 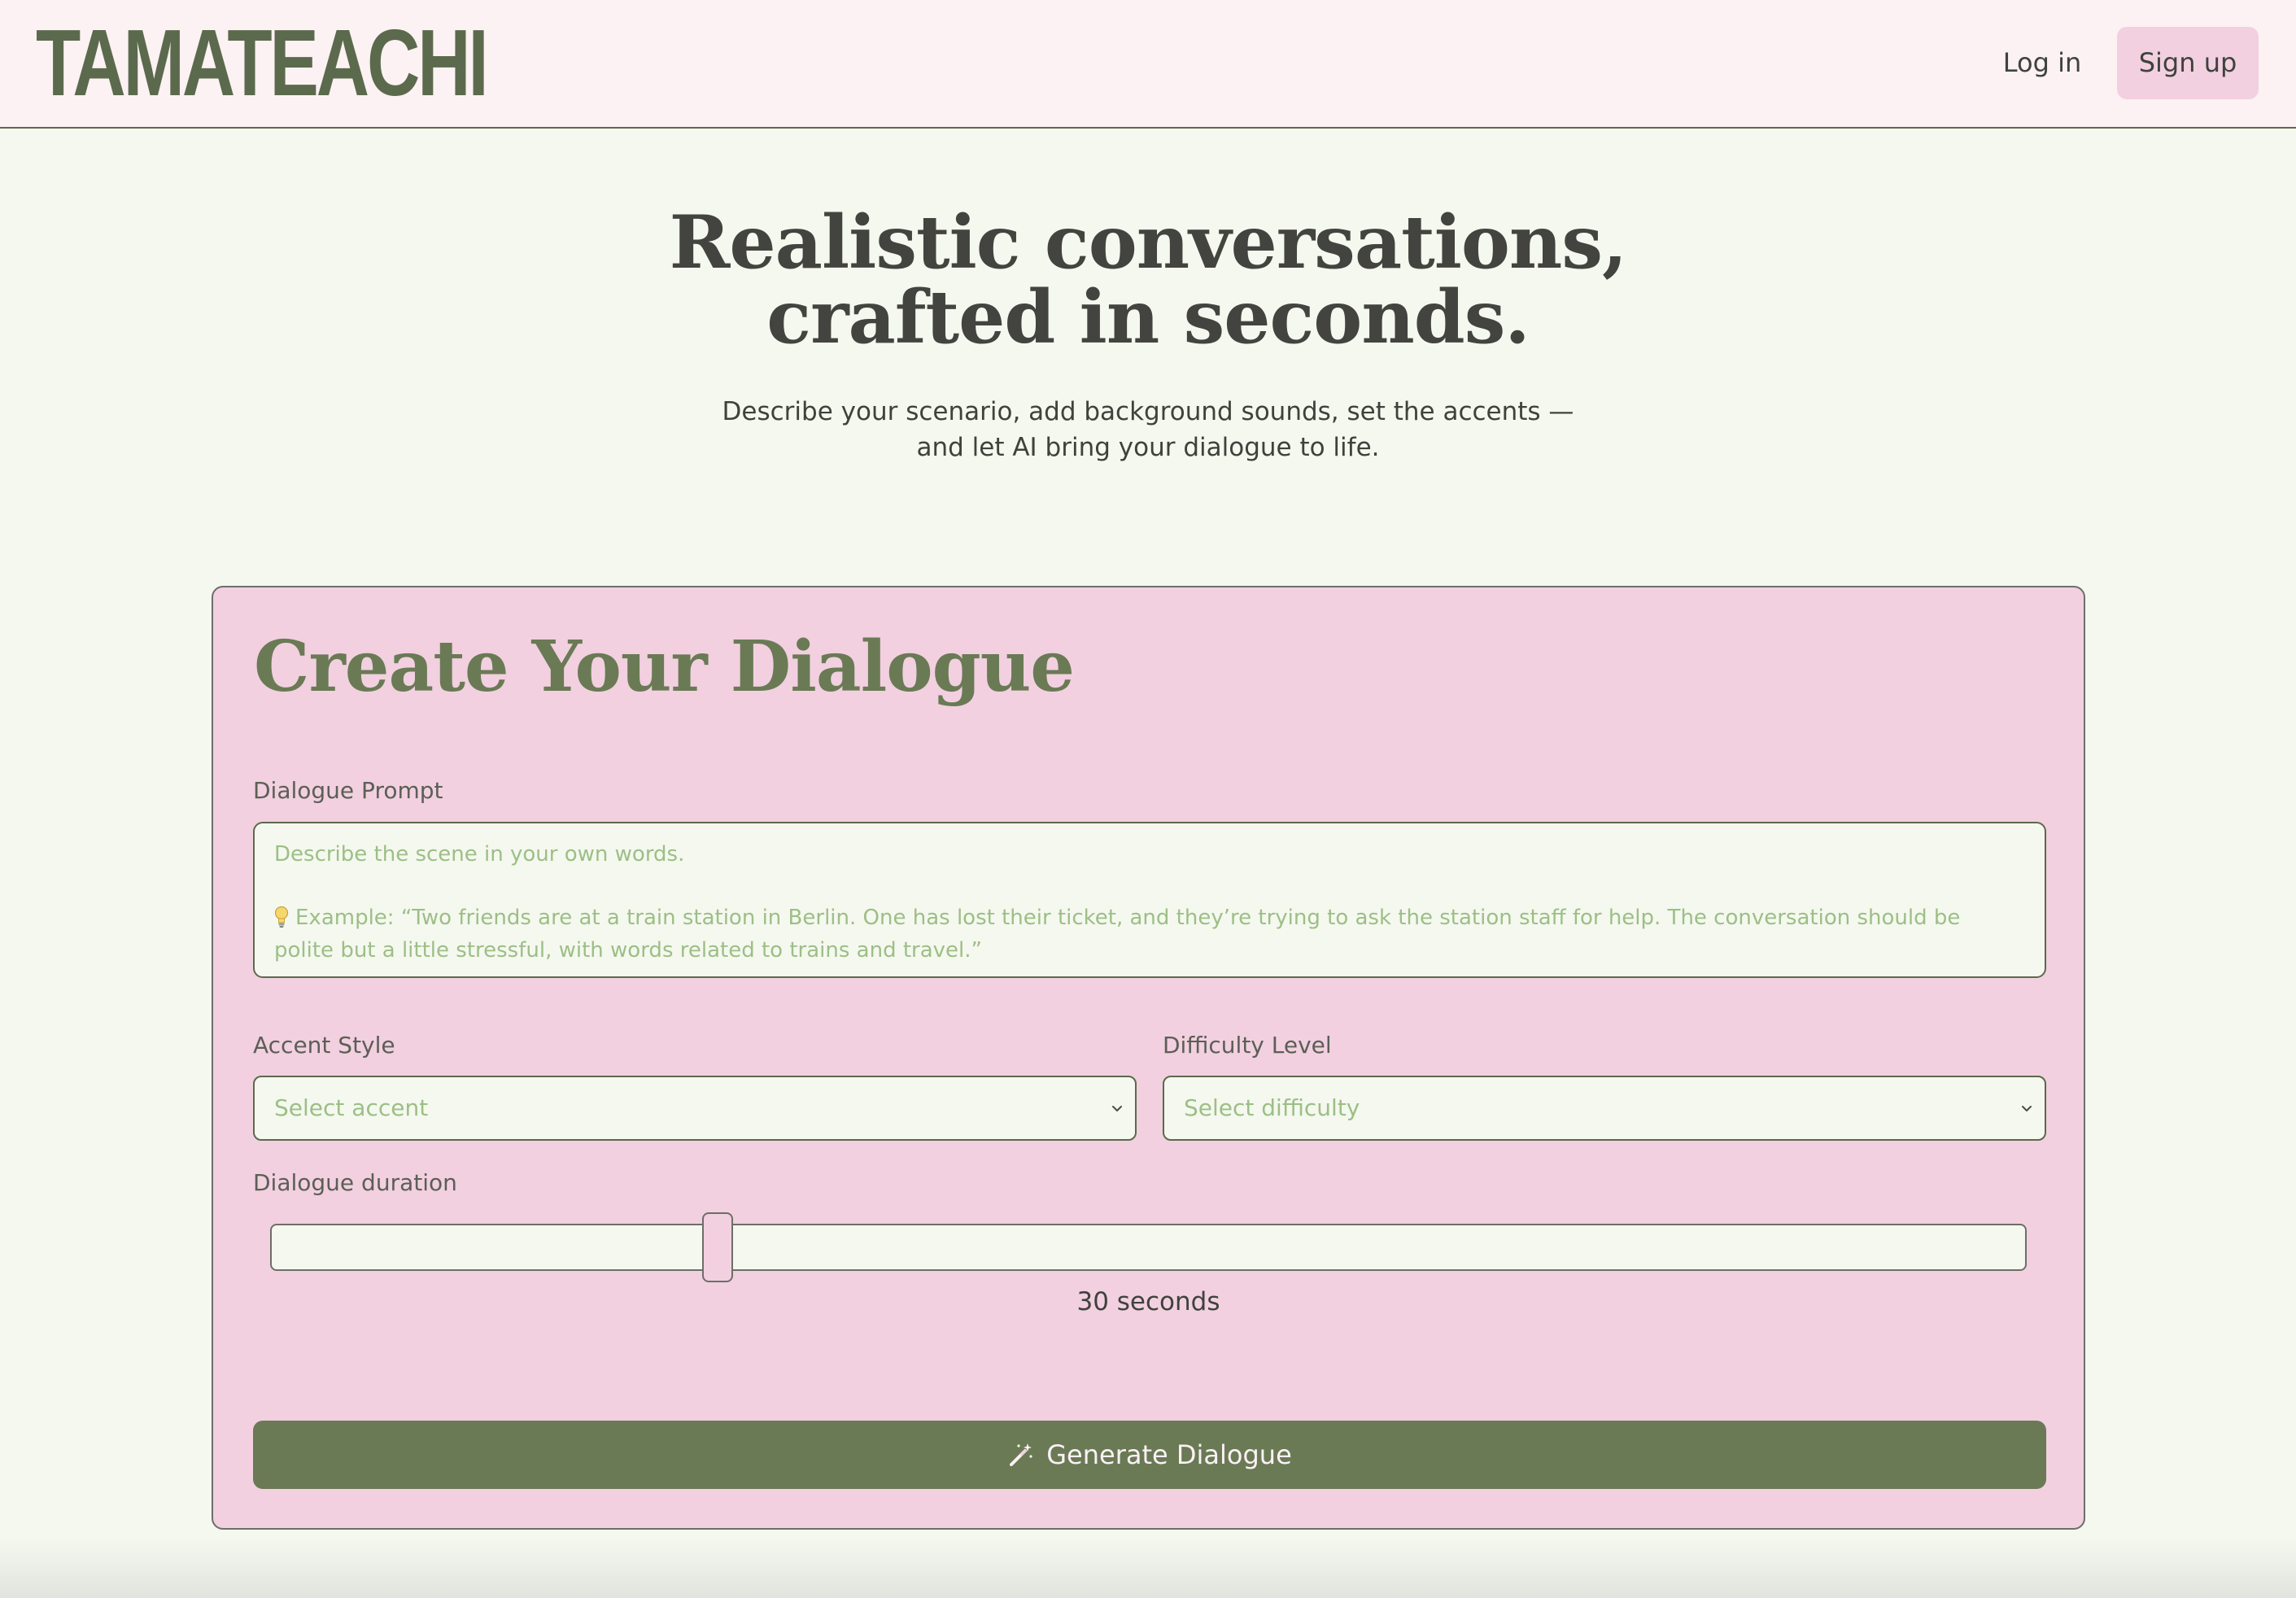 I want to click on accent-select: Select accent, so click(x=695, y=1108).